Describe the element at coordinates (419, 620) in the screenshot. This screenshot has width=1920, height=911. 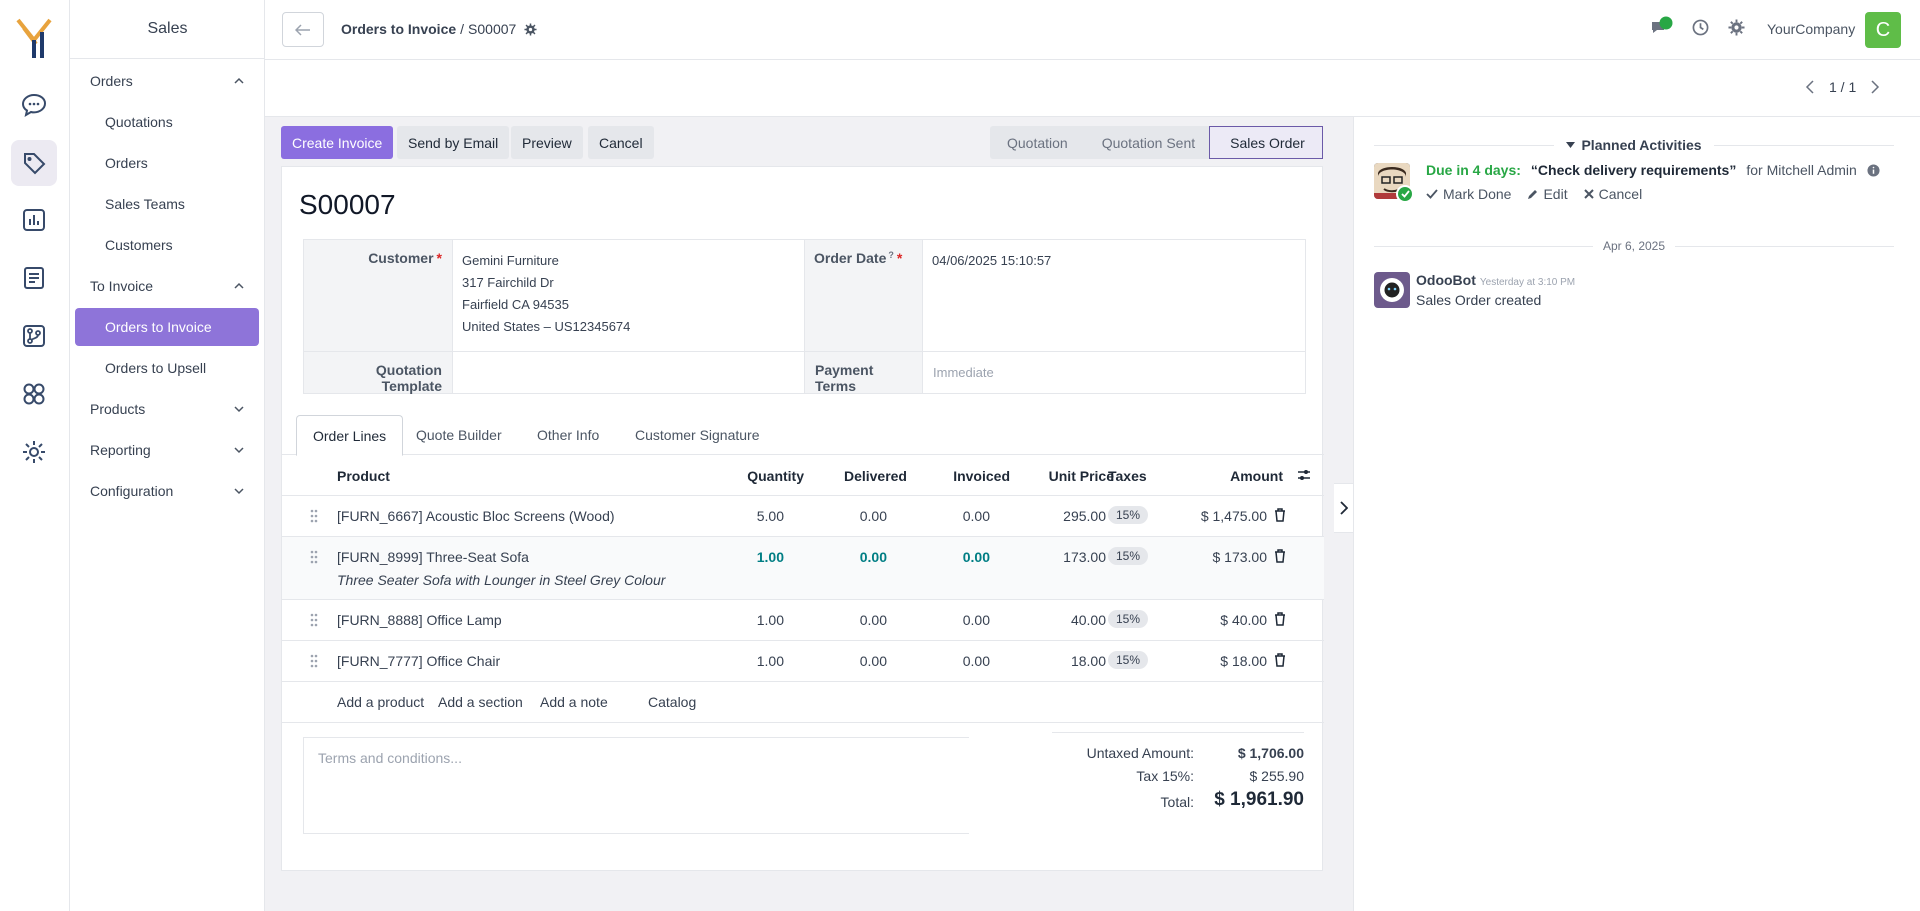
I see `line-product: [FURN_8888] Office Lamp` at that location.